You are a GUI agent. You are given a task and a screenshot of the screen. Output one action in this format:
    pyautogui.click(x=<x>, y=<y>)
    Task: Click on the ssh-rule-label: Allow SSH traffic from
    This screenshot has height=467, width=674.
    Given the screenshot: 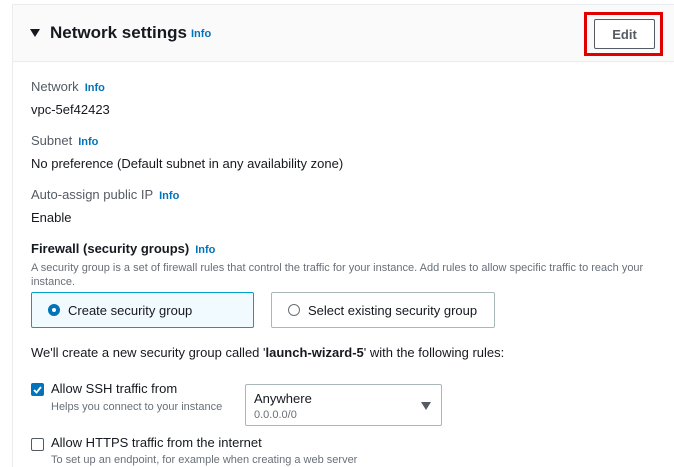 What is the action you would take?
    pyautogui.click(x=114, y=388)
    